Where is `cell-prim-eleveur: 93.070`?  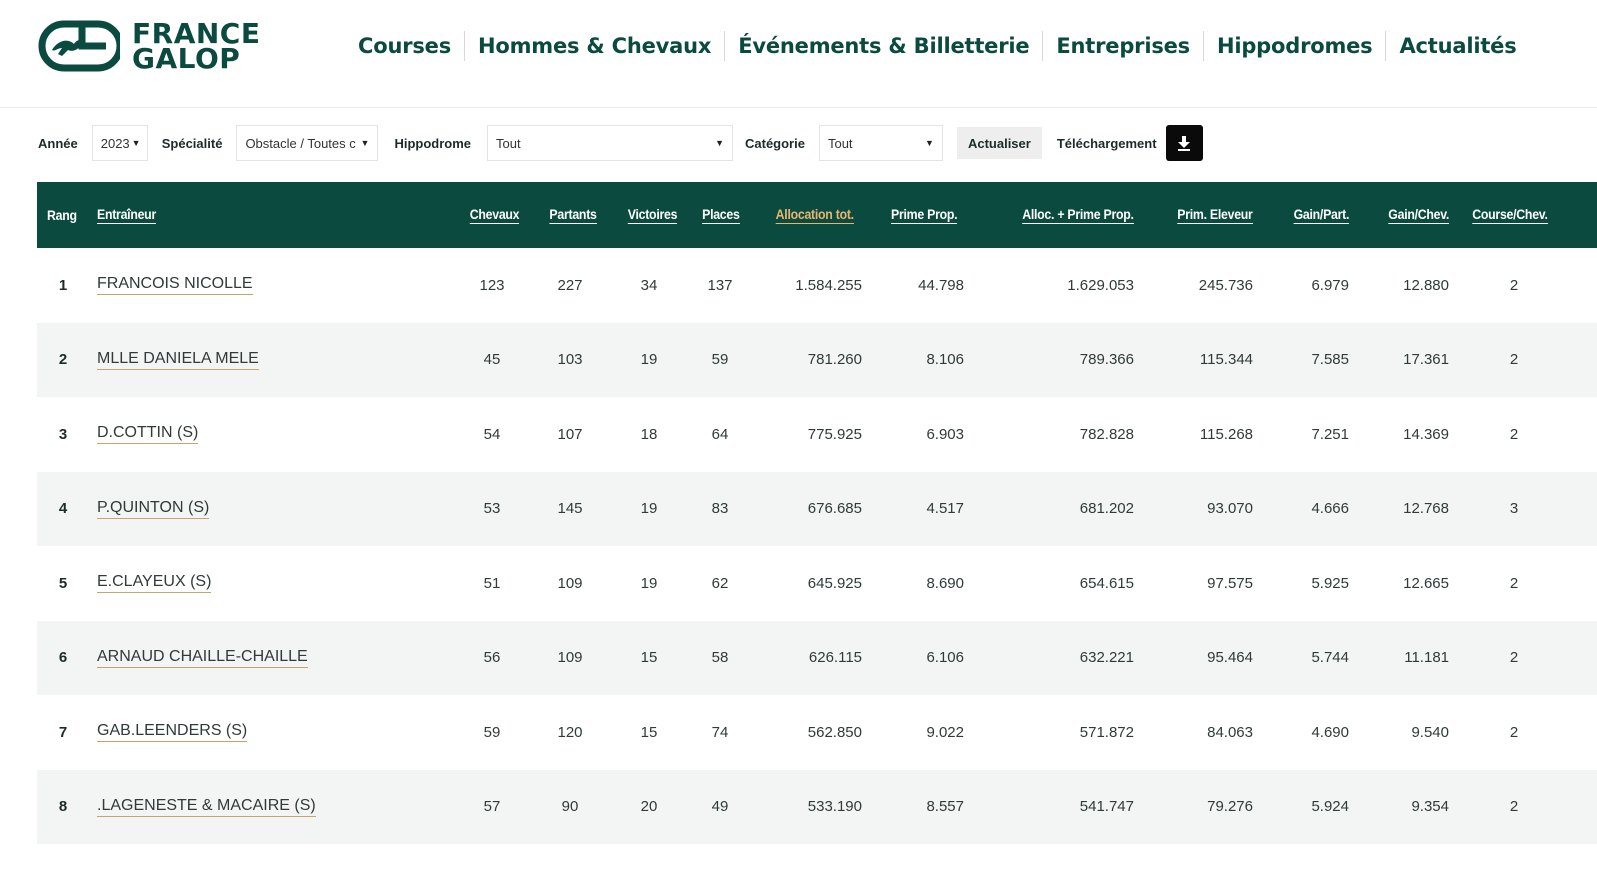
cell-prim-eleveur: 93.070 is located at coordinates (1230, 509).